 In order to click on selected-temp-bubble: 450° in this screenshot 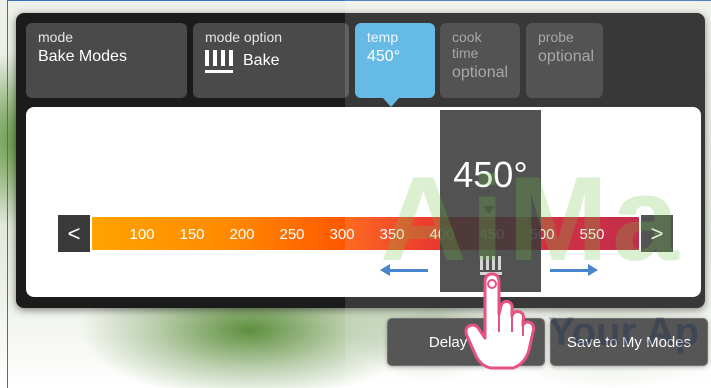, I will do `click(490, 201)`.